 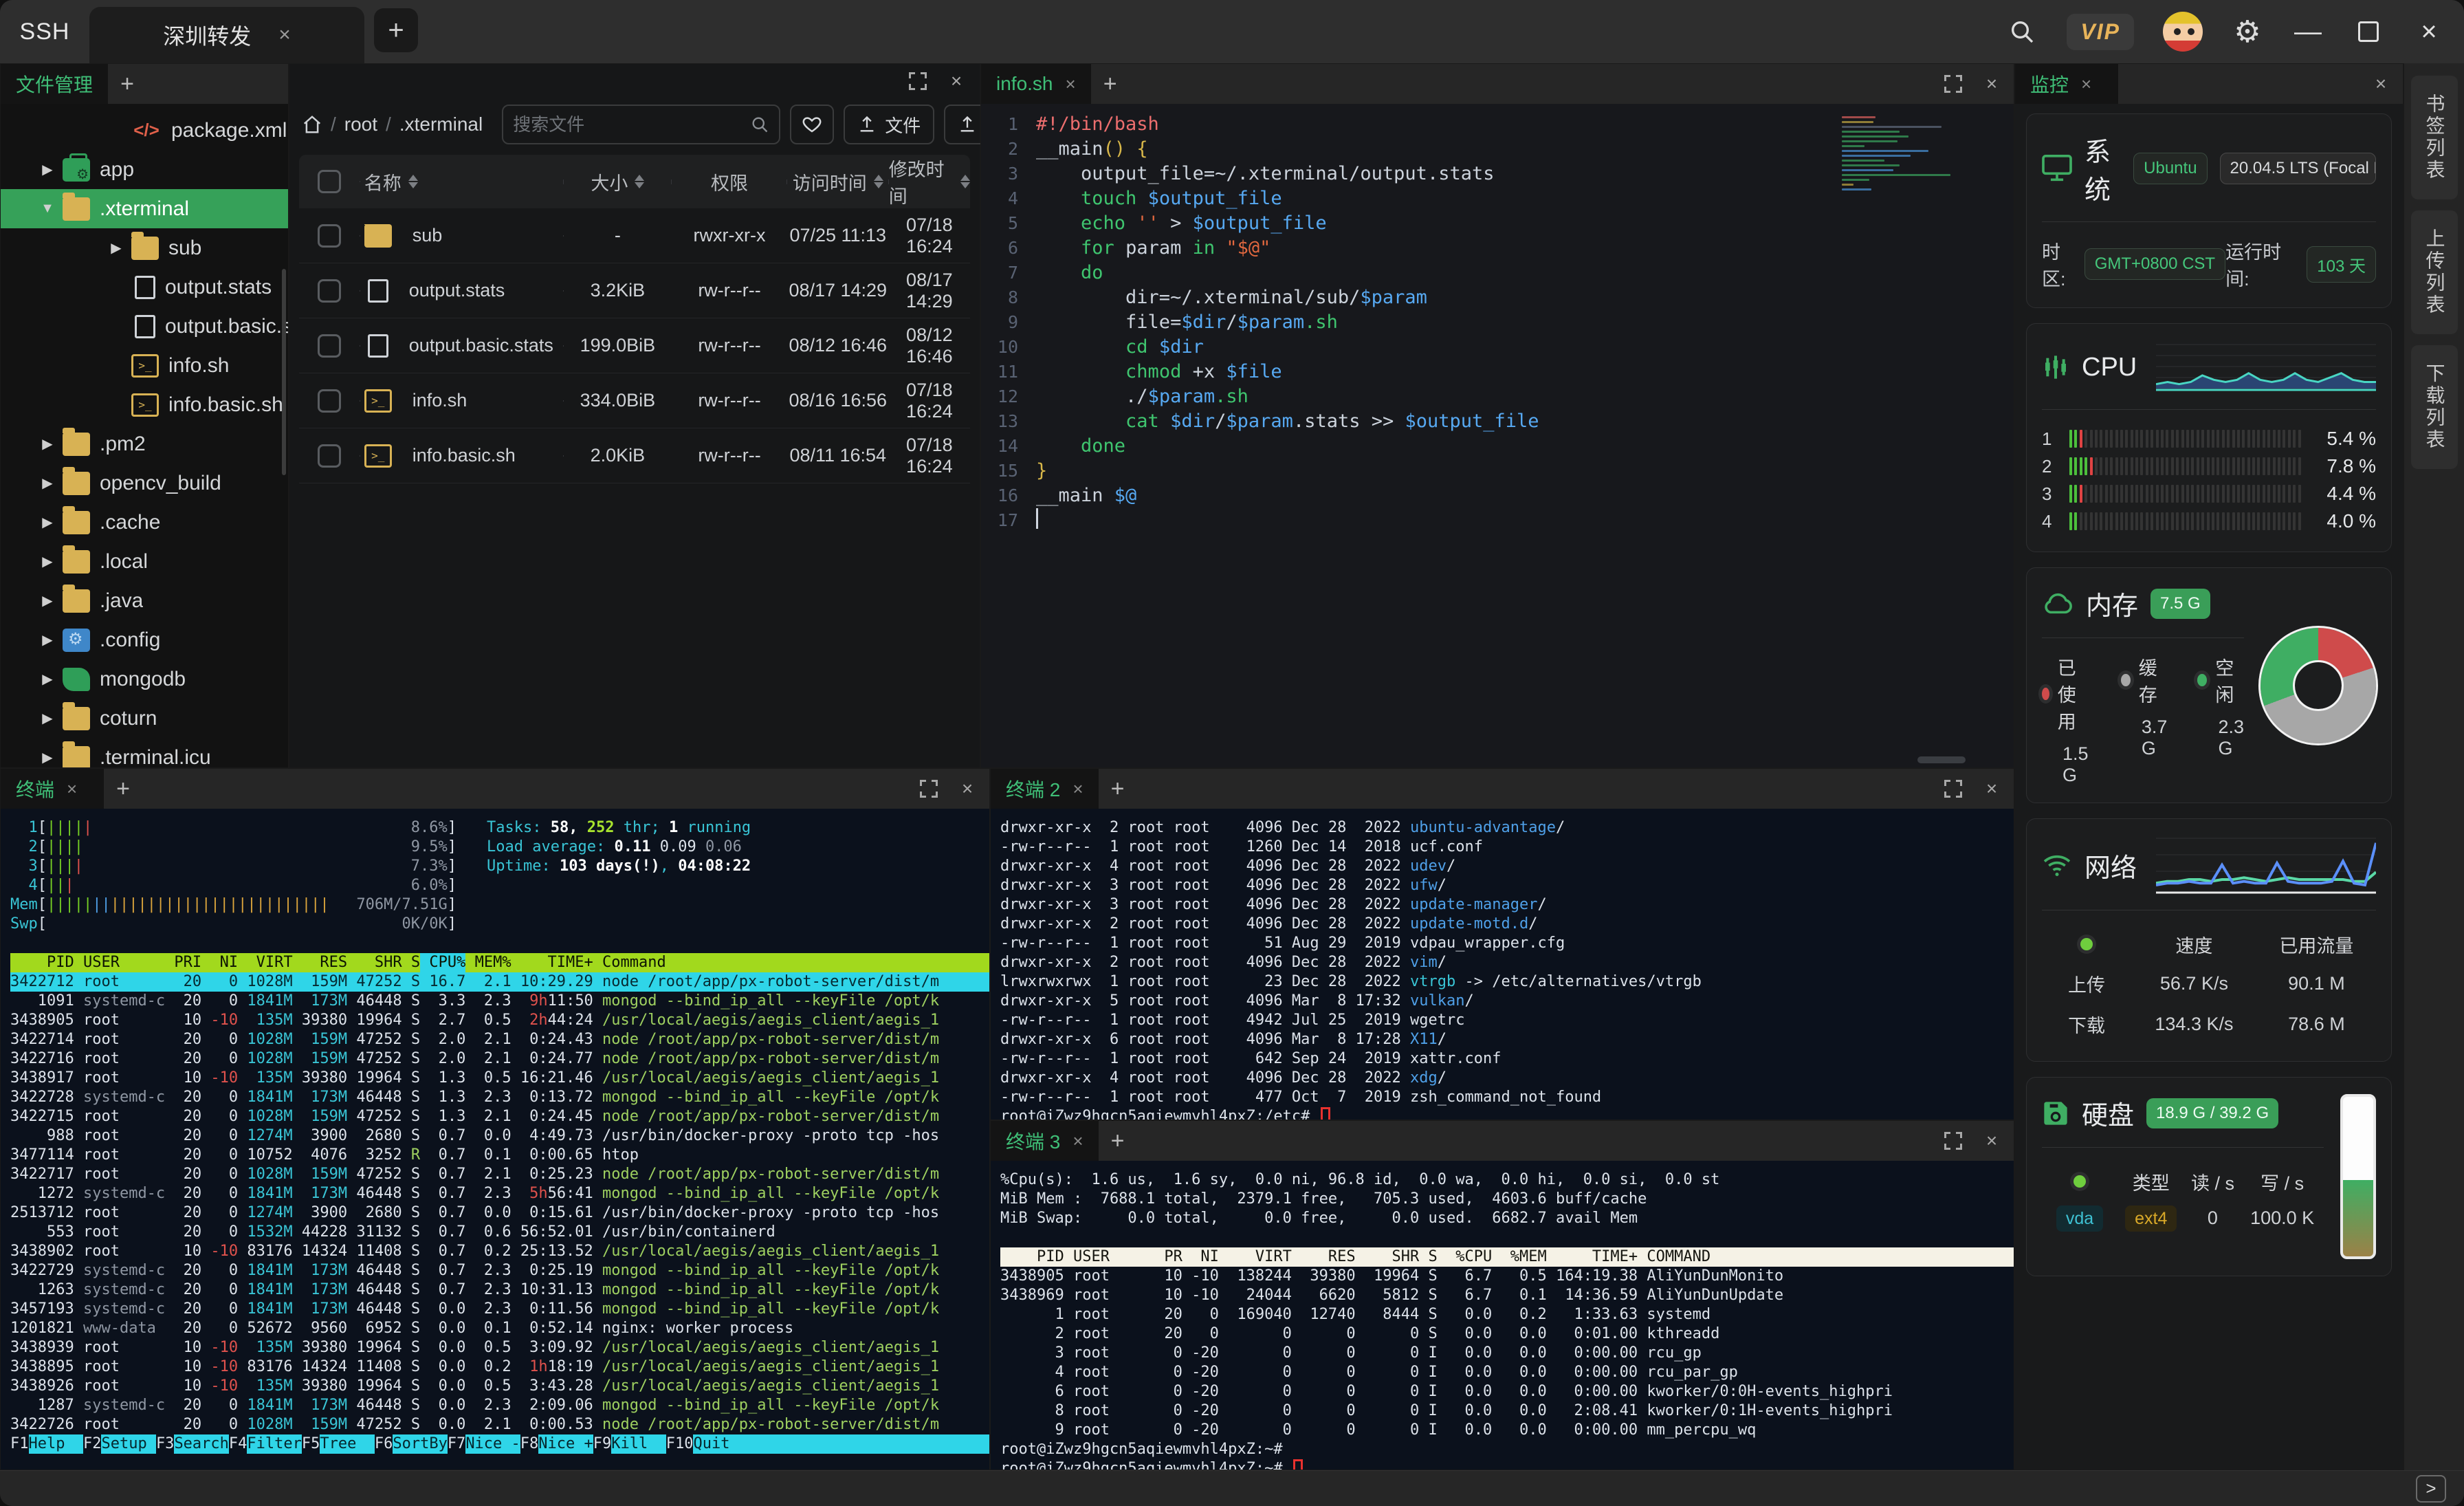 What do you see at coordinates (2434, 272) in the screenshot?
I see `tab-upload-list: 上传列表` at bounding box center [2434, 272].